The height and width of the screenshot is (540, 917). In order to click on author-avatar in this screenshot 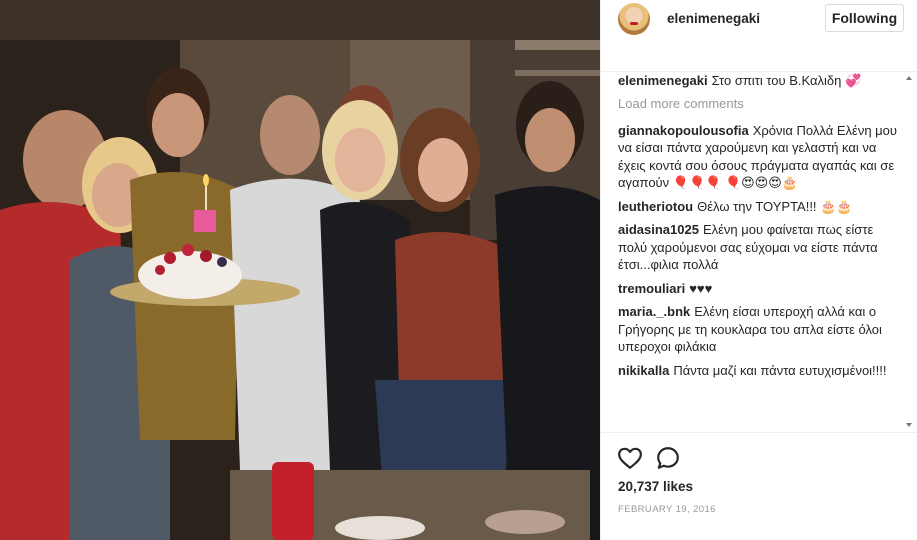, I will do `click(634, 19)`.